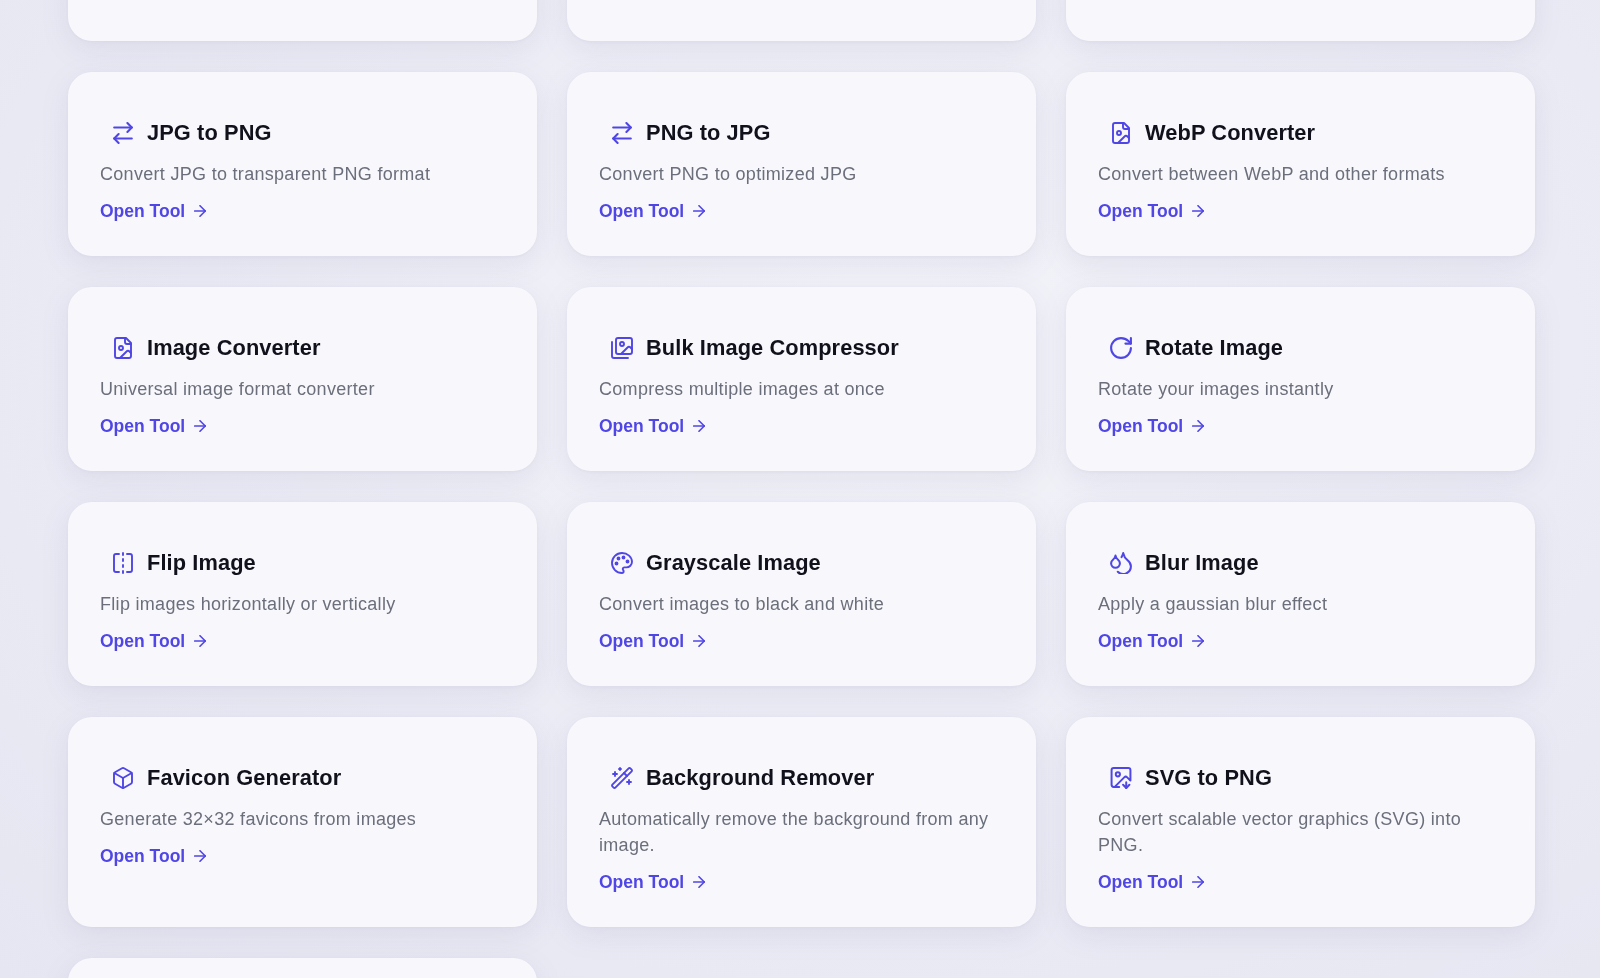  I want to click on card-title: Flip Image, so click(201, 563).